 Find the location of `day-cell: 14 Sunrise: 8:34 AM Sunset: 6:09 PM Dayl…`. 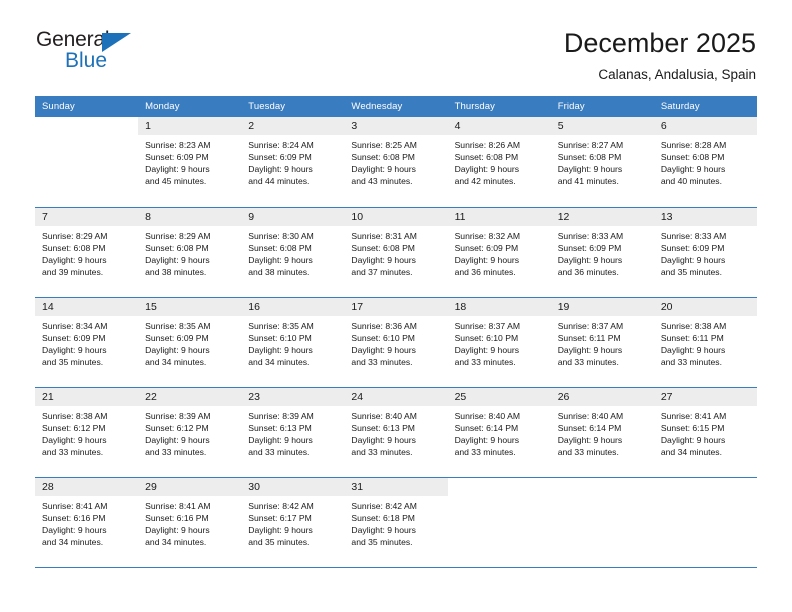

day-cell: 14 Sunrise: 8:34 AM Sunset: 6:09 PM Dayl… is located at coordinates (87, 342).